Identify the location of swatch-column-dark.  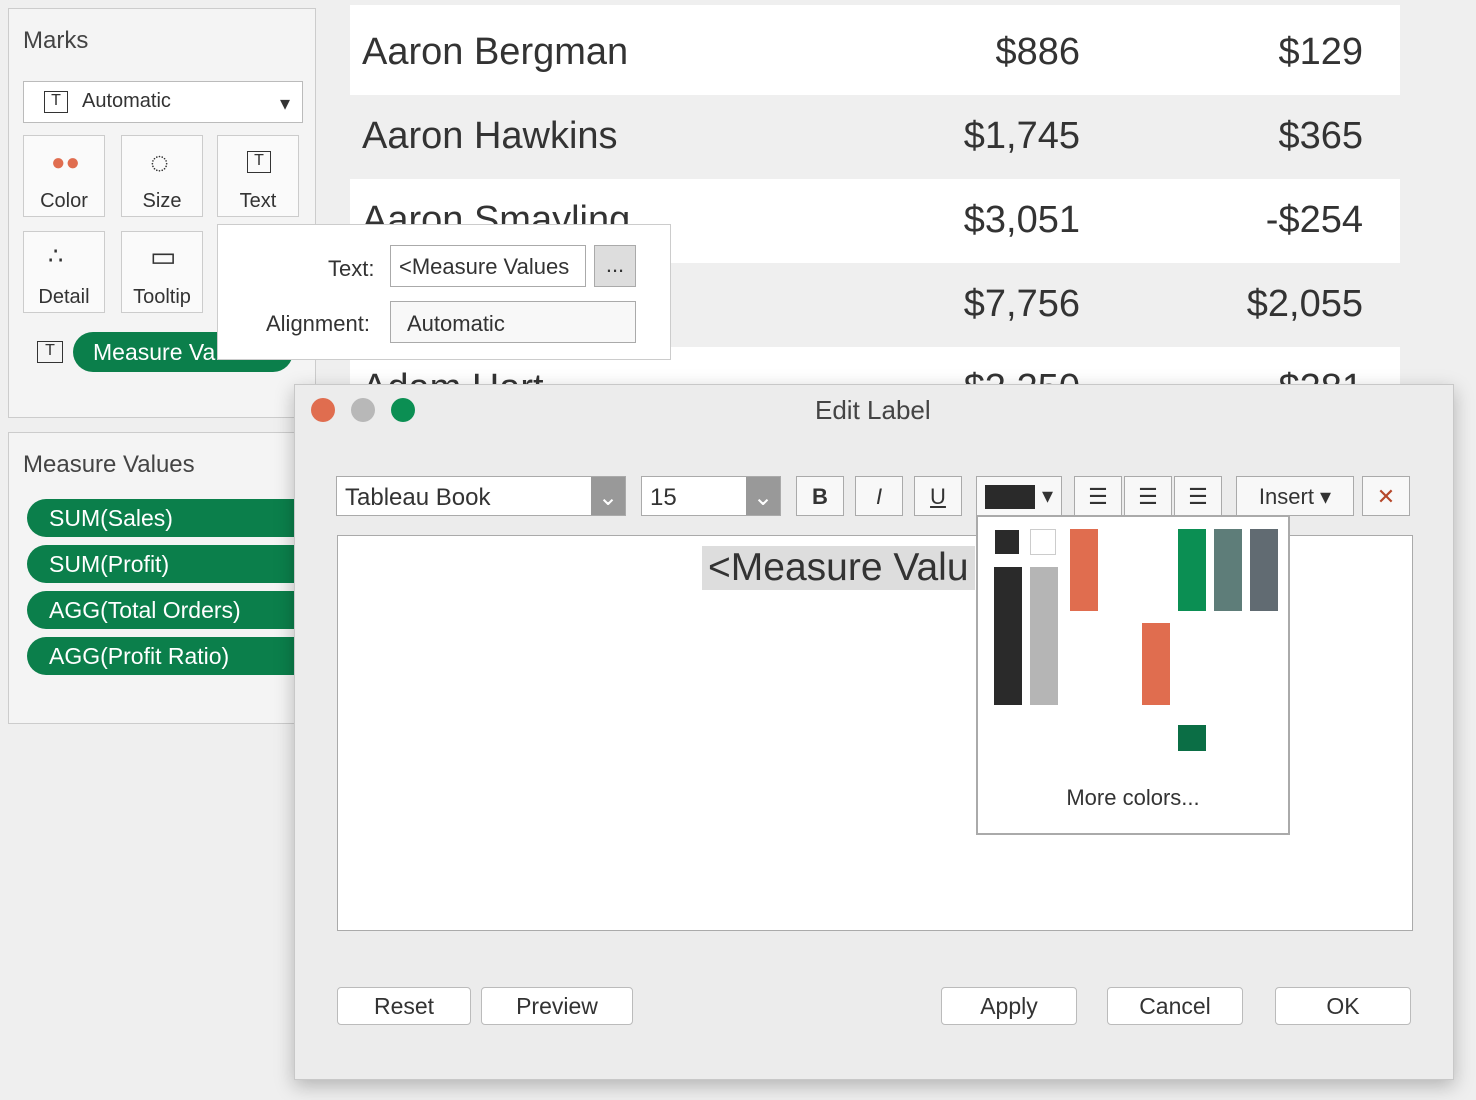
(1008, 636).